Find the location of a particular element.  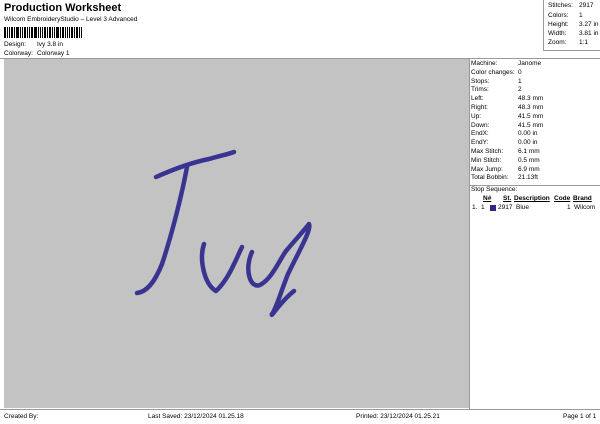

detail-label: Max Jump: is located at coordinates (487, 169).